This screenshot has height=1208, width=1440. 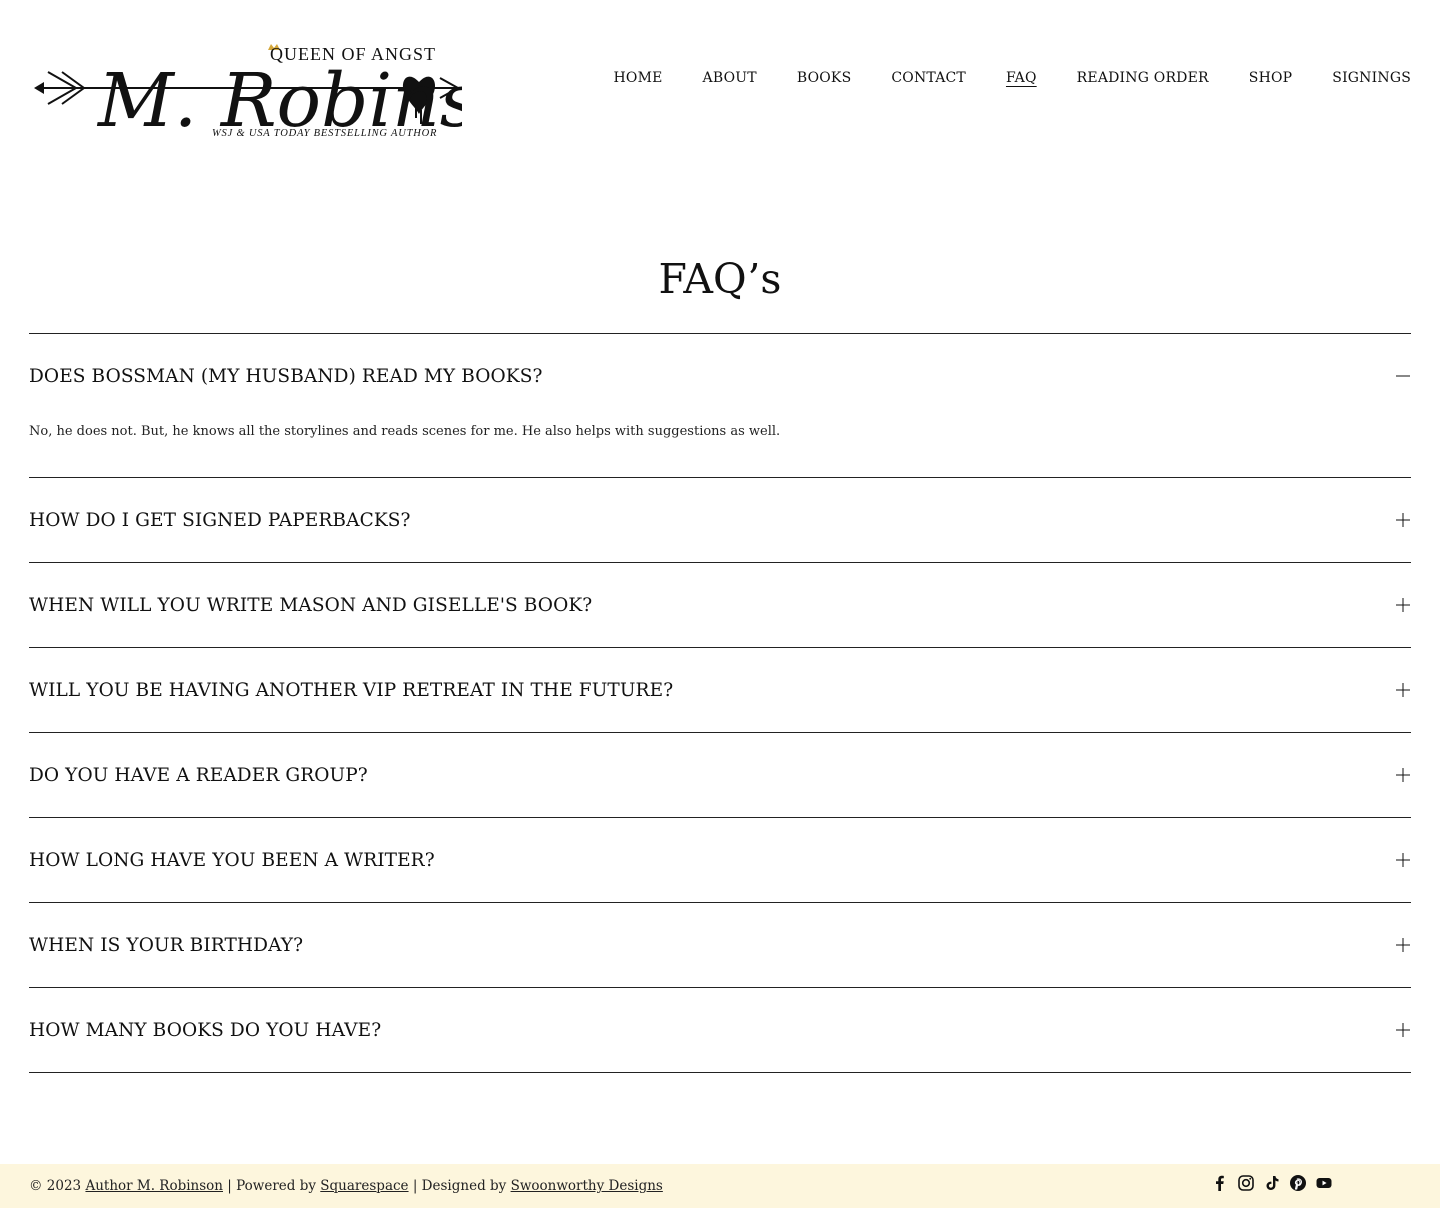 I want to click on faq-item: WHEN IS YOUR BIRTHDAY?, so click(x=720, y=945).